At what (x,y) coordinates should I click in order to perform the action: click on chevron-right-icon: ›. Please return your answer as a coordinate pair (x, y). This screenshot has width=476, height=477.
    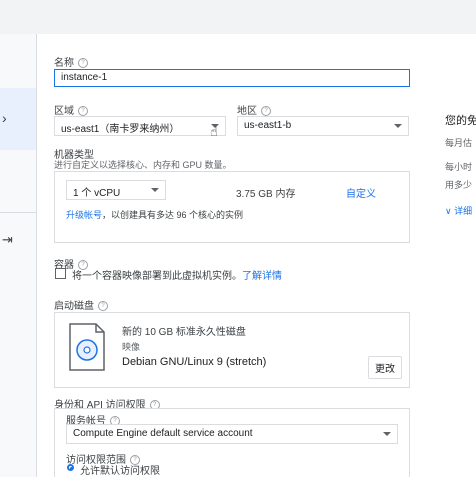
    Looking at the image, I should click on (4, 118).